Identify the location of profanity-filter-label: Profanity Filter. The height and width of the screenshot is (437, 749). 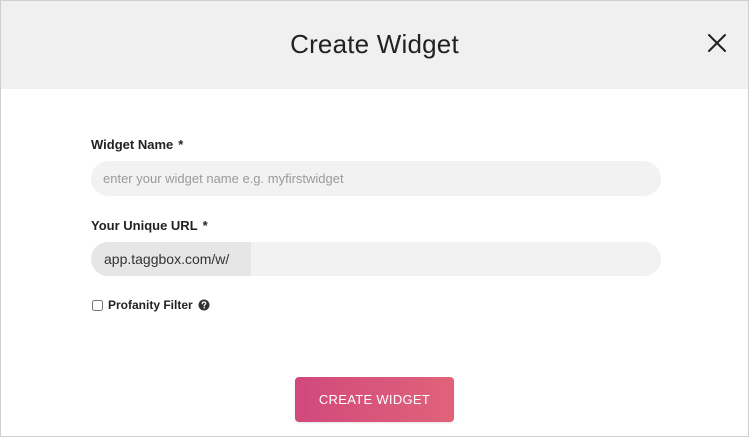
(150, 305).